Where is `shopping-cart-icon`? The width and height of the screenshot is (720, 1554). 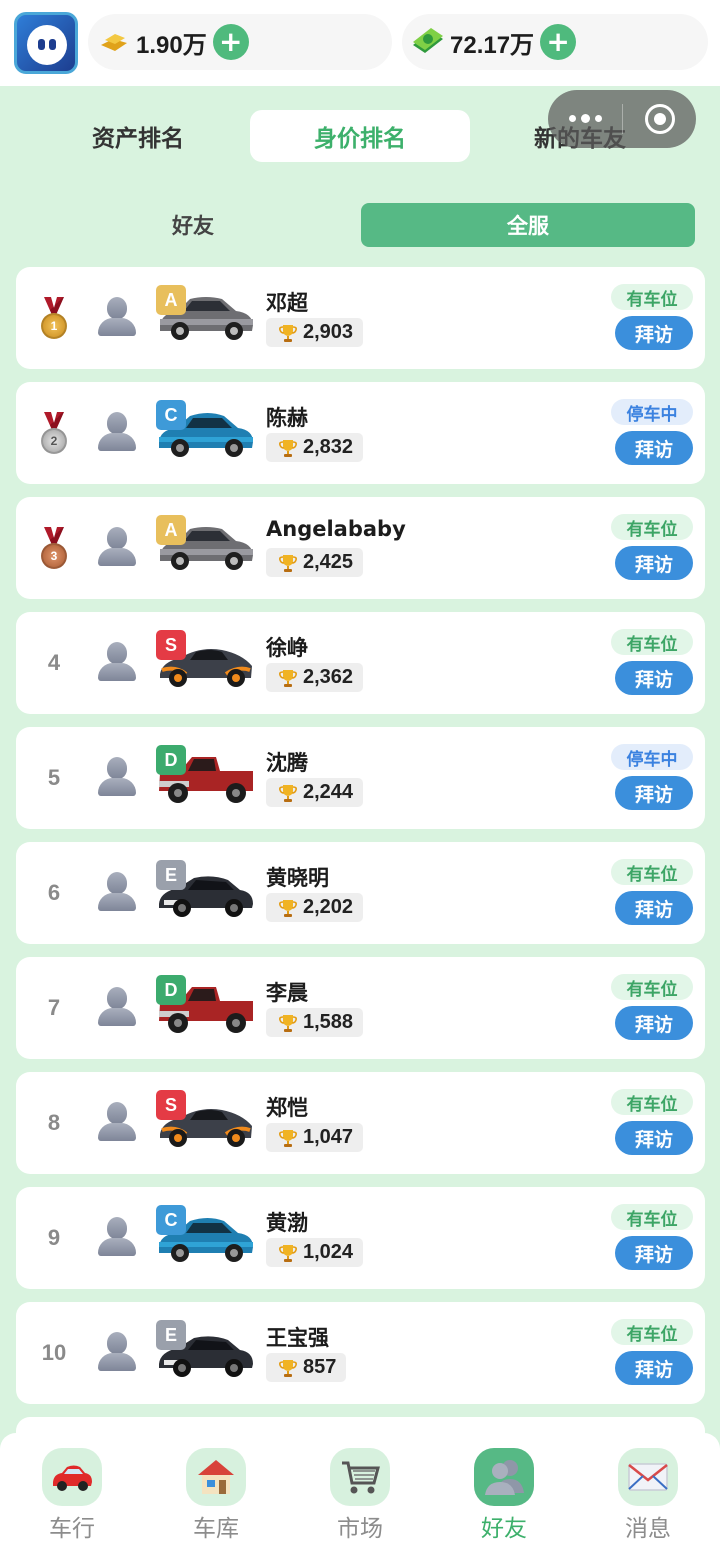 shopping-cart-icon is located at coordinates (360, 1477).